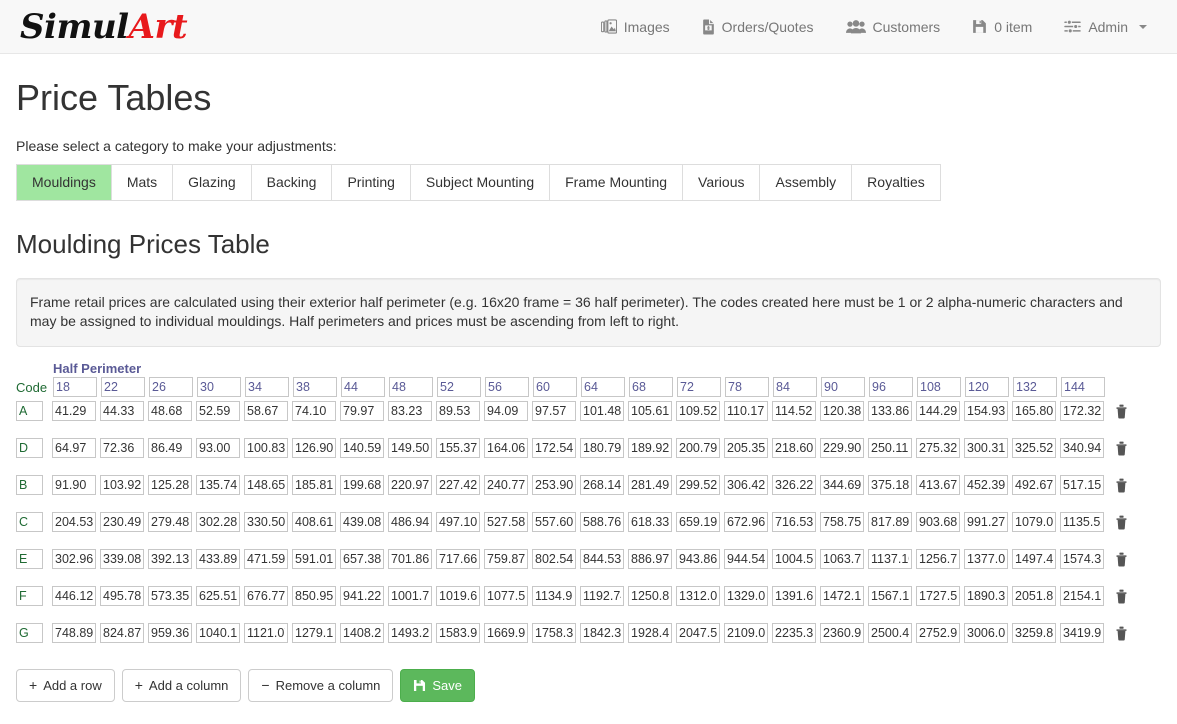  What do you see at coordinates (896, 182) in the screenshot?
I see `tab-royalties: Royalties` at bounding box center [896, 182].